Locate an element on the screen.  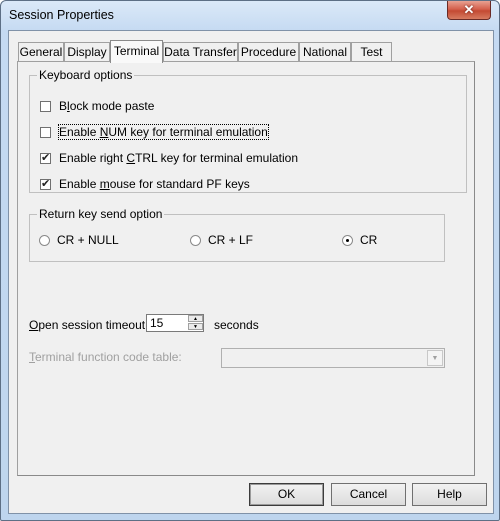
enable-num-key-checkbox: Enable NUM key for terminal emulation is located at coordinates (154, 132).